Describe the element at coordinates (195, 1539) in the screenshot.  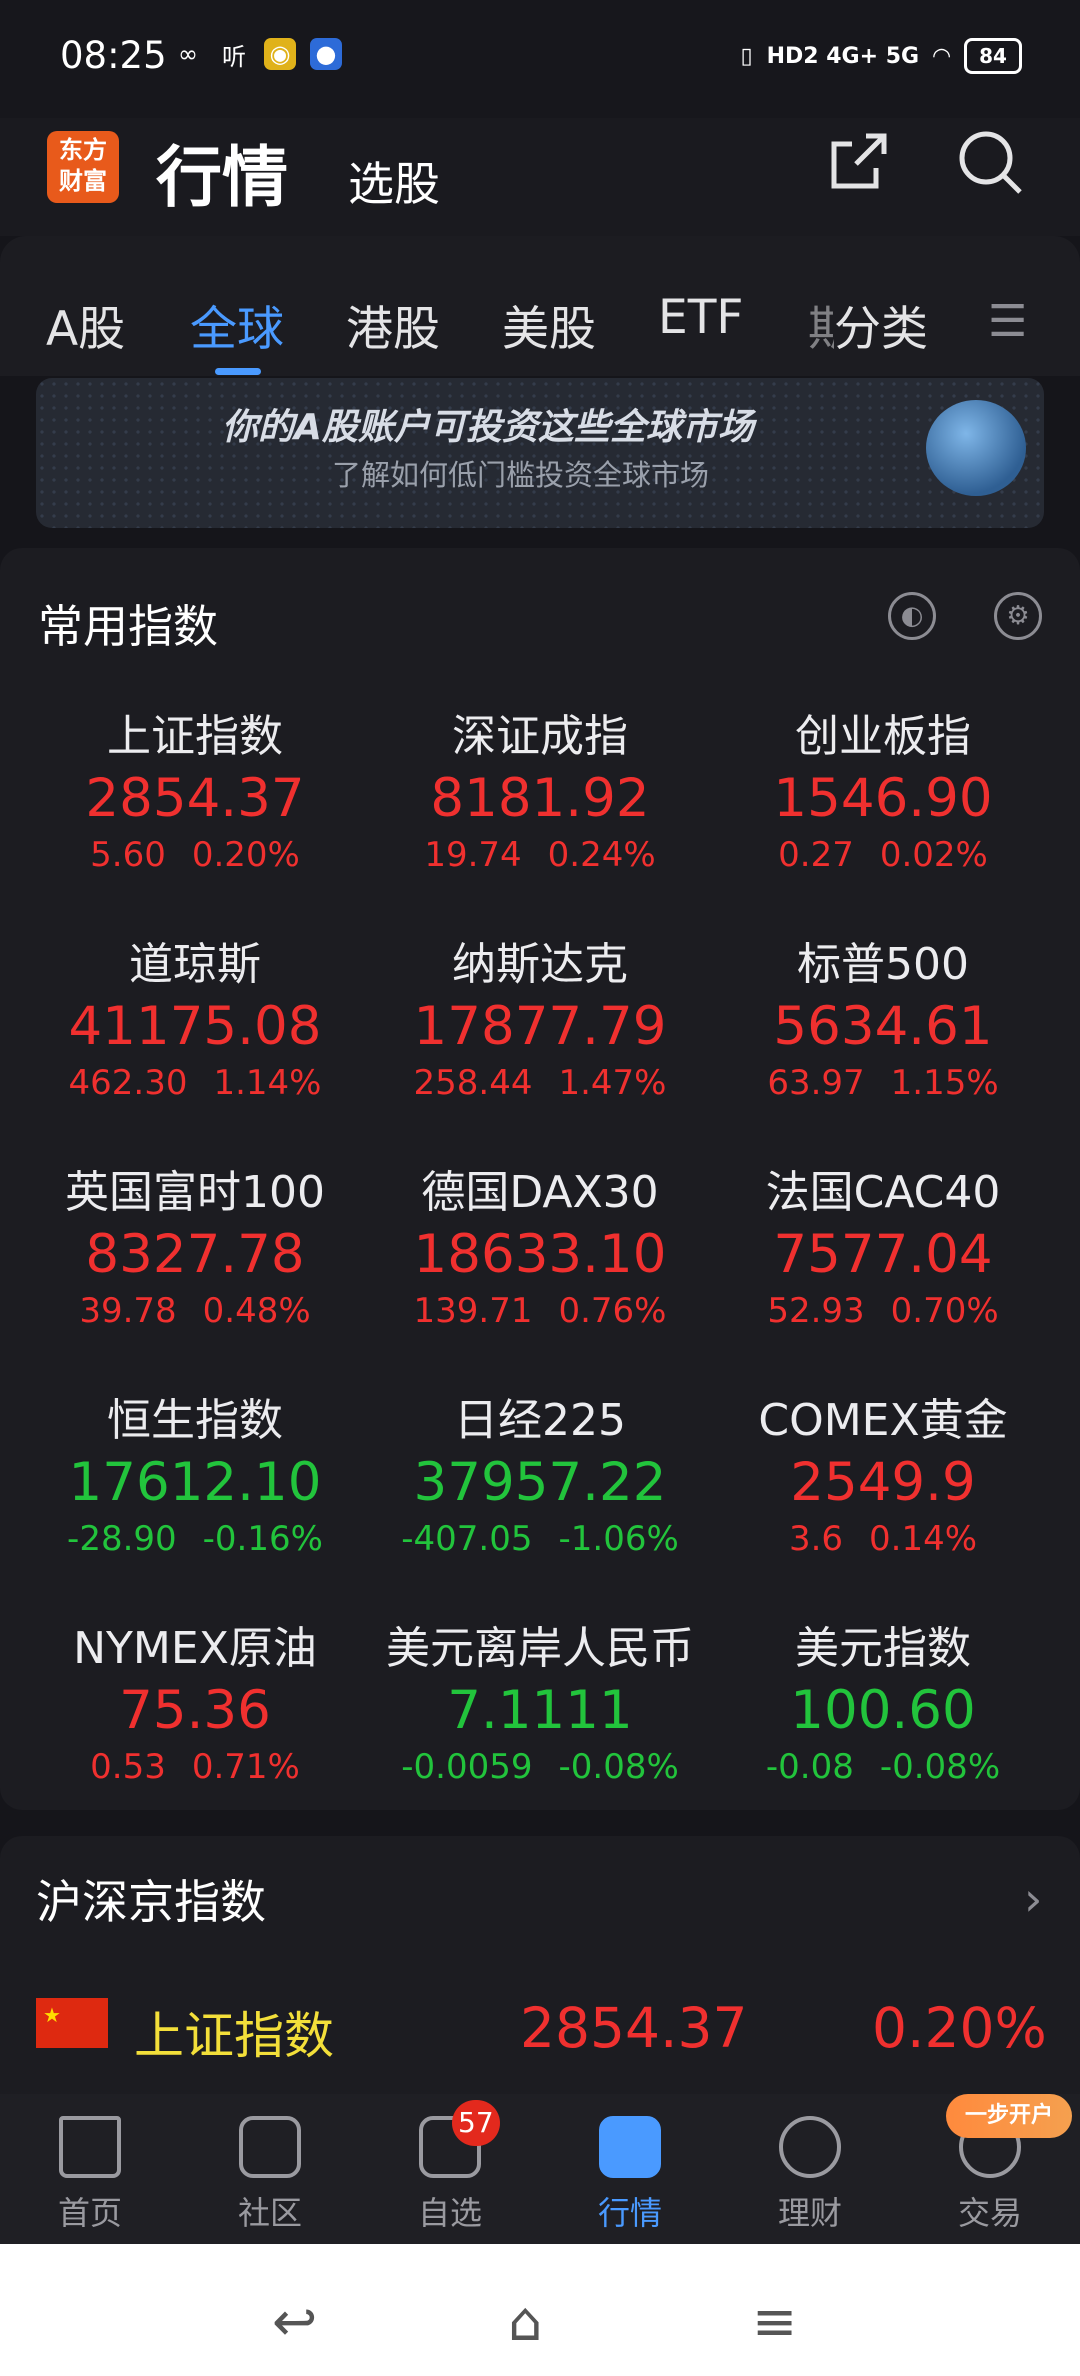
I see `index-change-row: -28.90 -0.16%` at that location.